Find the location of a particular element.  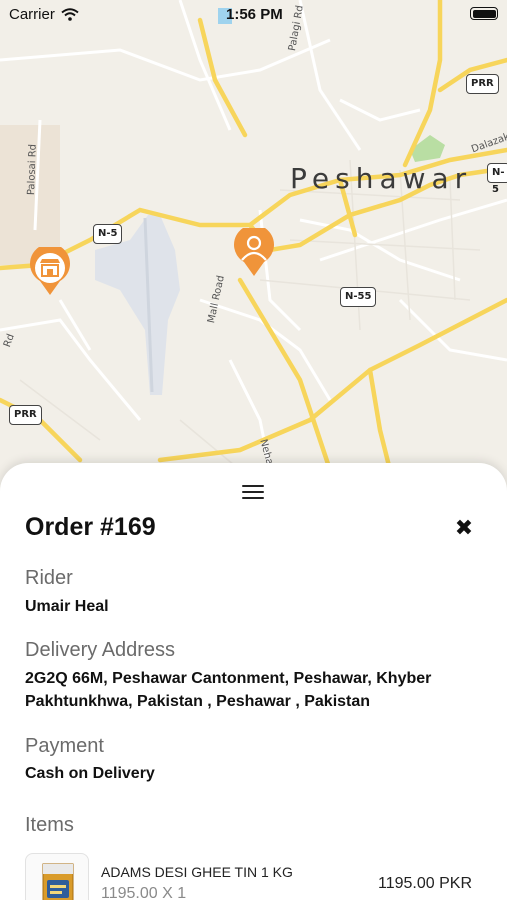

item-thumbnail is located at coordinates (57, 876).